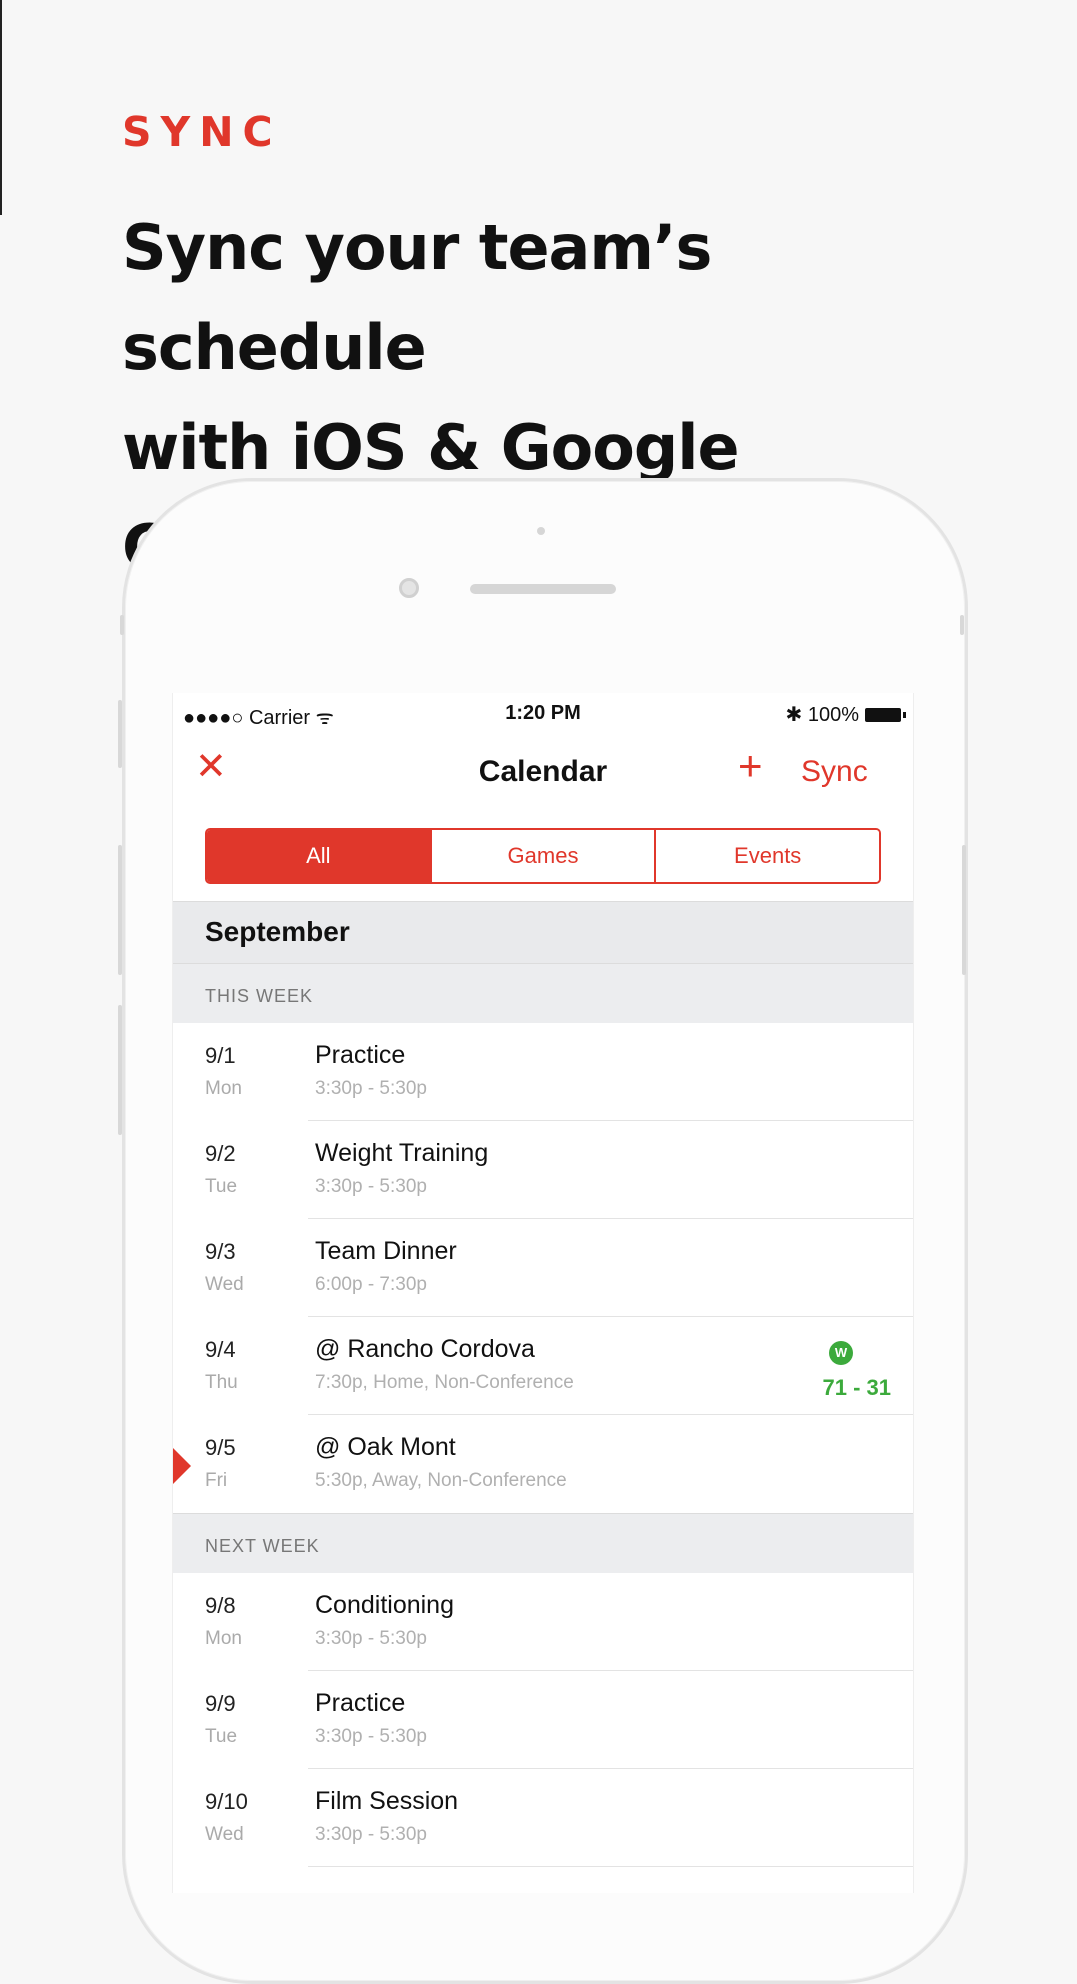 This screenshot has width=1077, height=1984. What do you see at coordinates (402, 1153) in the screenshot?
I see `event-title: Weight Training` at bounding box center [402, 1153].